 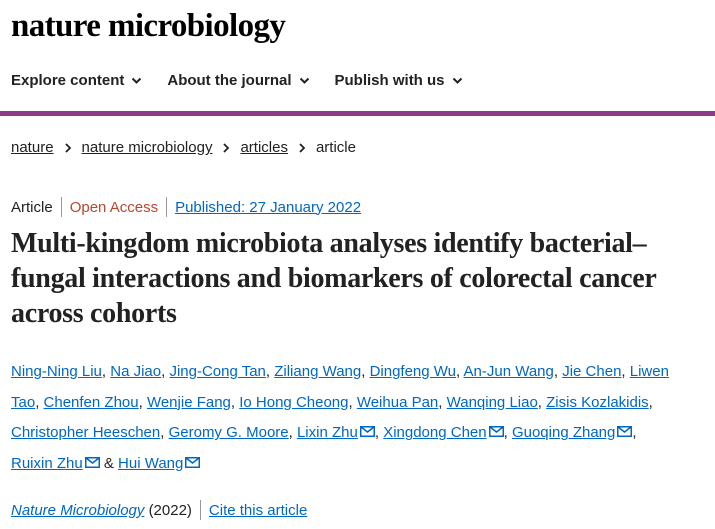 I want to click on author-link: Xingdong Chen, so click(x=434, y=432).